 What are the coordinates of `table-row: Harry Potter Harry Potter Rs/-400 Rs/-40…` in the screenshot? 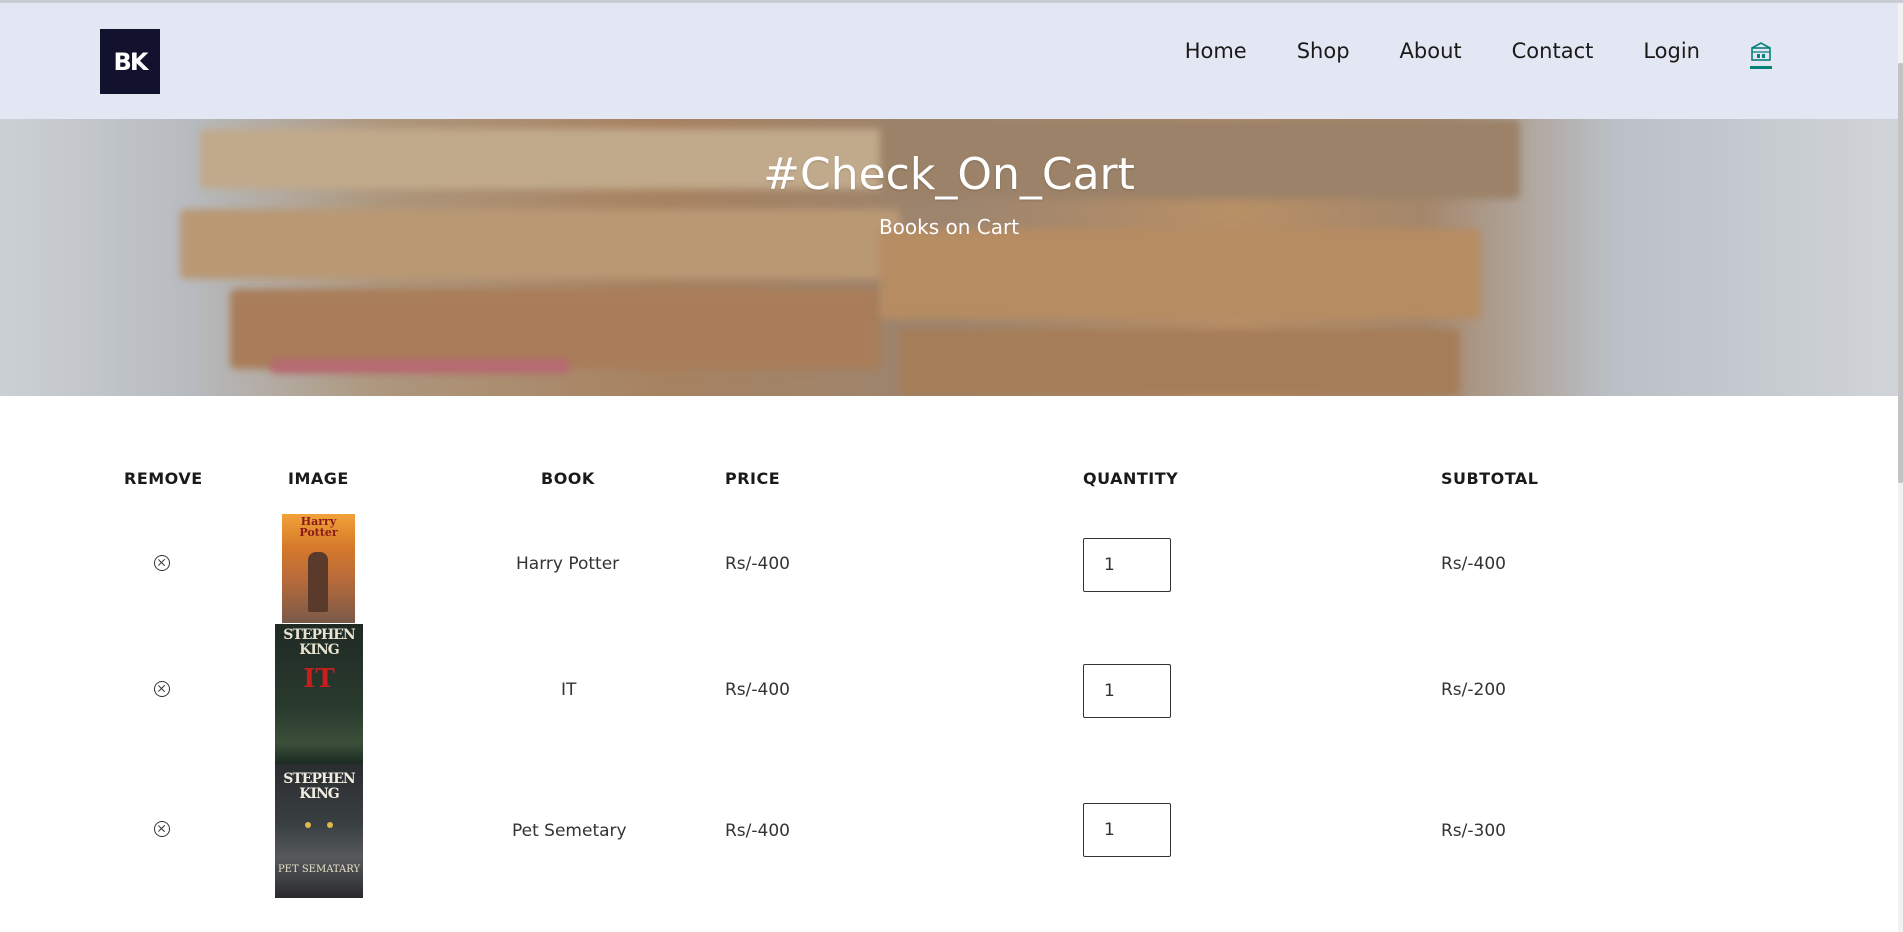 It's located at (949, 569).